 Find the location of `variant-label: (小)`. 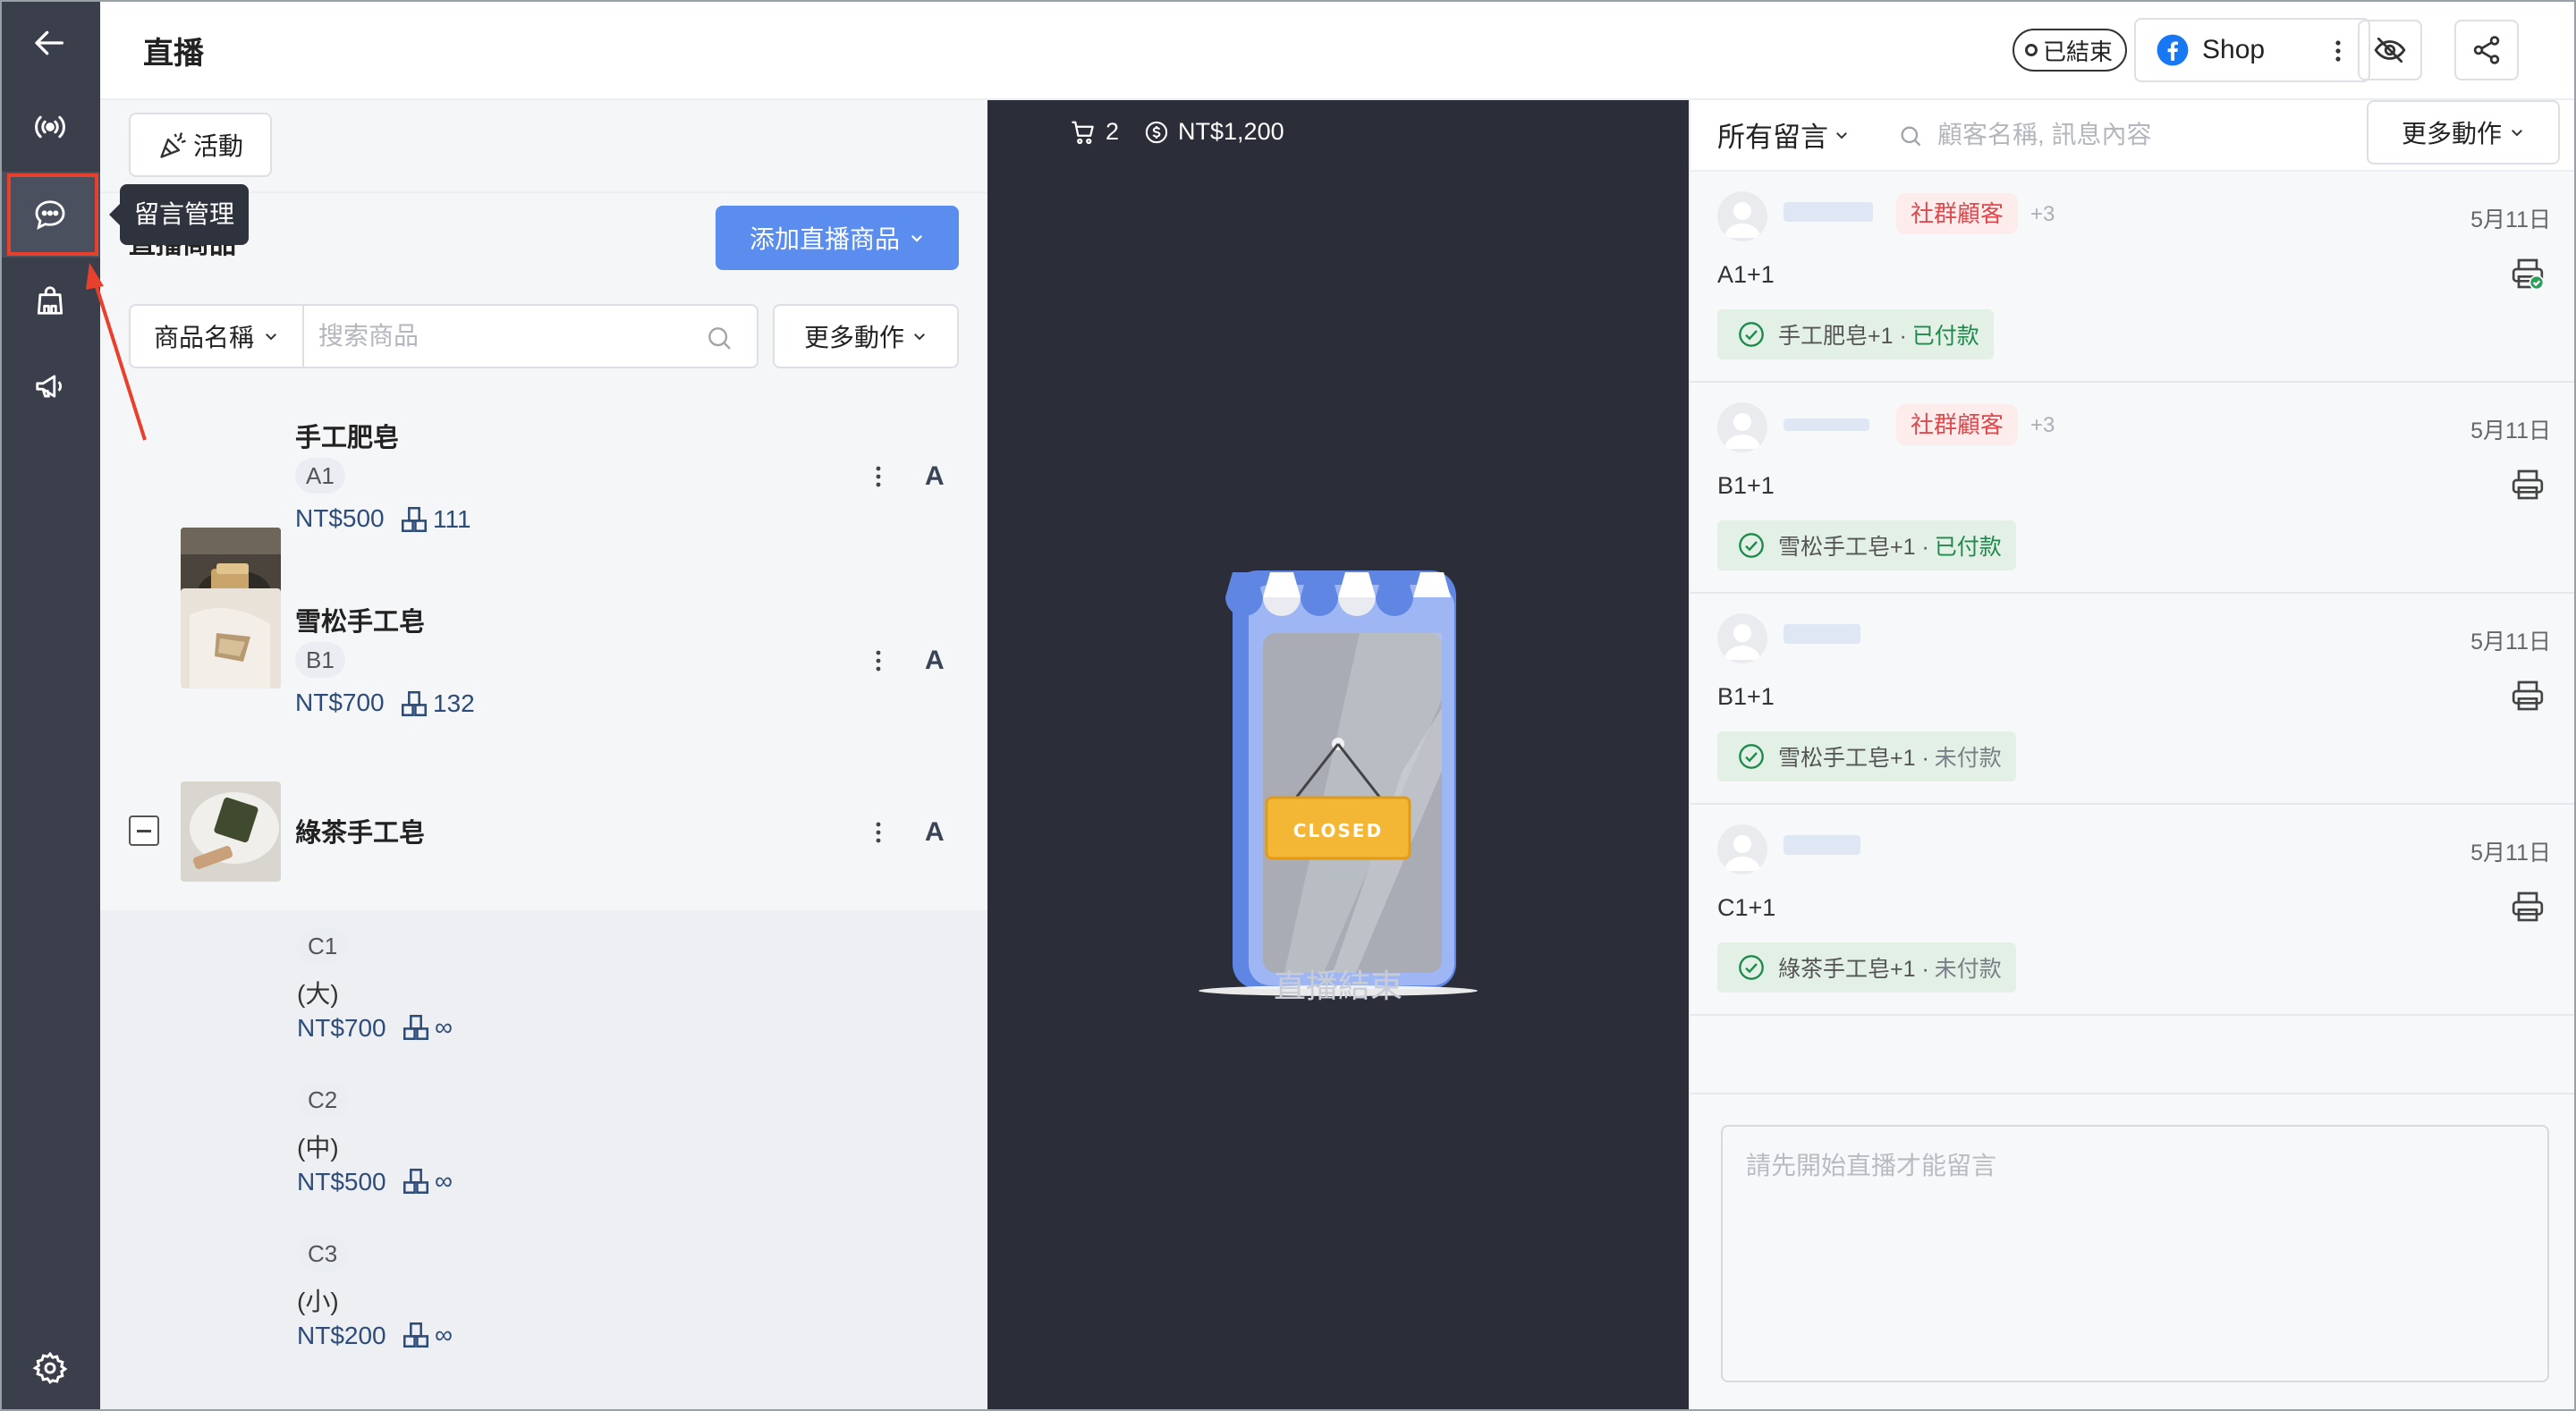

variant-label: (小) is located at coordinates (318, 1302).